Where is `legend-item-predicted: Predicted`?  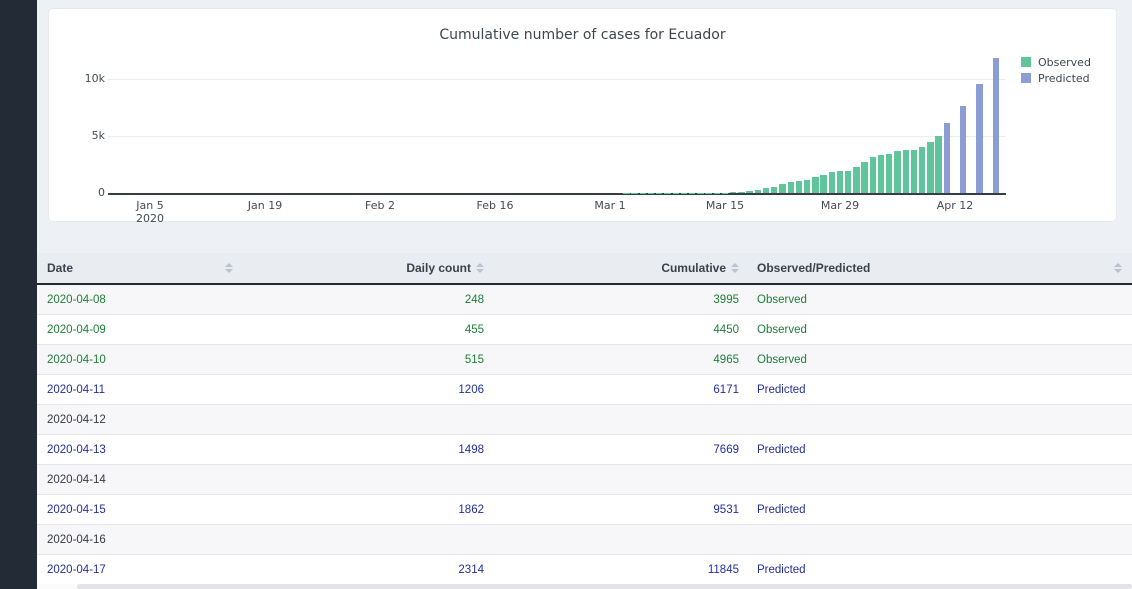
legend-item-predicted: Predicted is located at coordinates (1056, 78).